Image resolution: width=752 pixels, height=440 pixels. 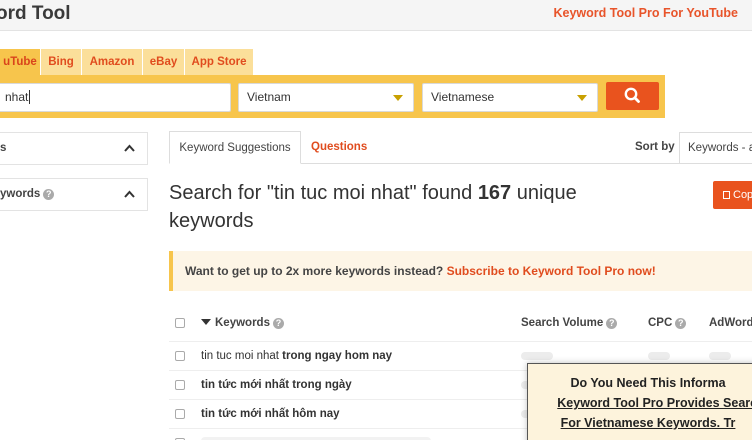 What do you see at coordinates (20, 194) in the screenshot?
I see `filter-label: ywords` at bounding box center [20, 194].